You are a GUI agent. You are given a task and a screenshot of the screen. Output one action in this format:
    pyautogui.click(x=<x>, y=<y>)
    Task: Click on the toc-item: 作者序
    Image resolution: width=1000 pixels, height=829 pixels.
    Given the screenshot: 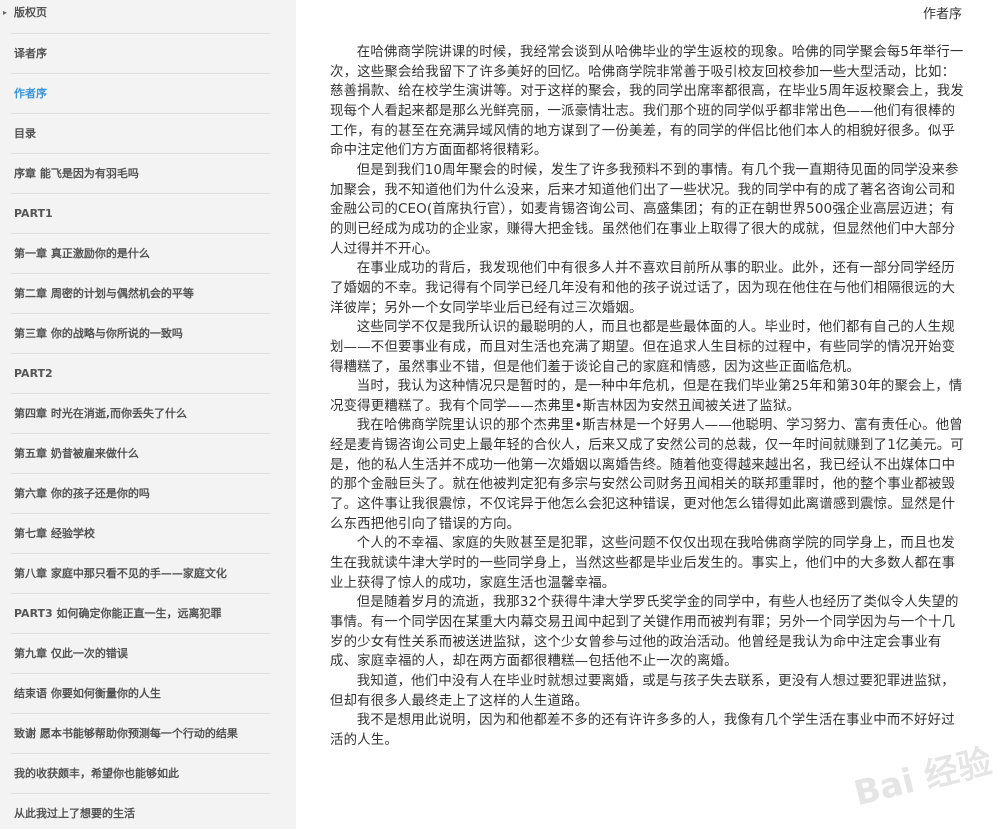 What is the action you would take?
    pyautogui.click(x=148, y=94)
    